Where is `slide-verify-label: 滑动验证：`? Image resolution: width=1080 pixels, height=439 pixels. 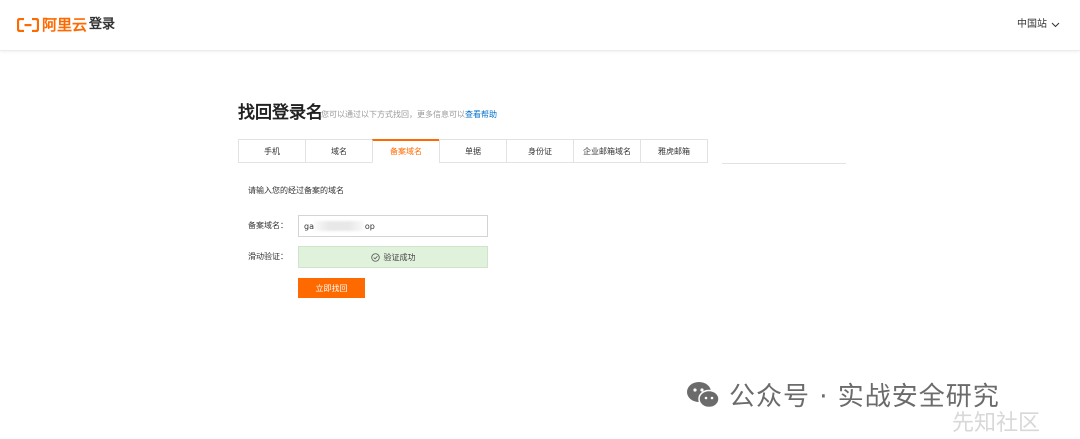
slide-verify-label: 滑动验证： is located at coordinates (268, 256).